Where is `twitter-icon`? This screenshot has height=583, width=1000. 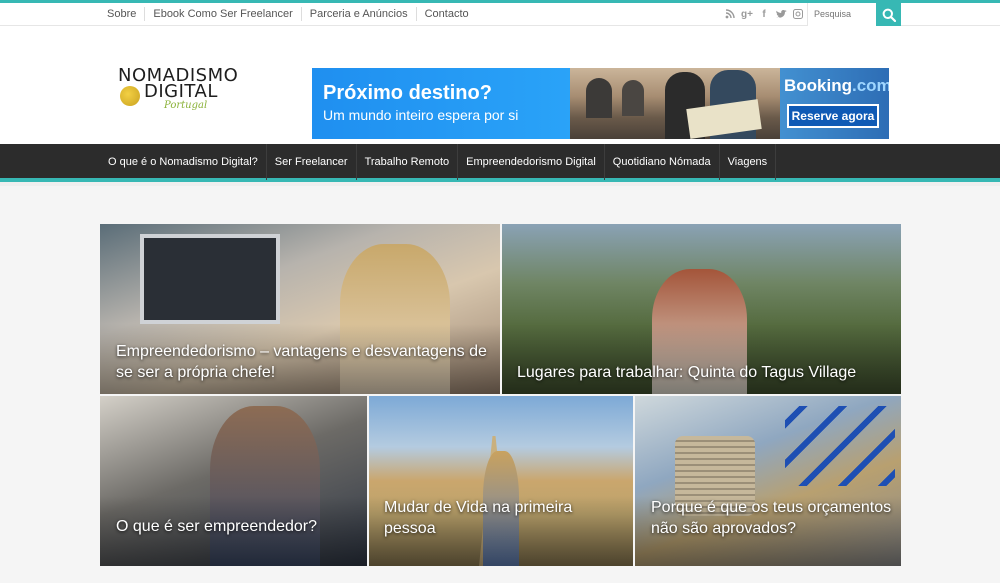
twitter-icon is located at coordinates (781, 14).